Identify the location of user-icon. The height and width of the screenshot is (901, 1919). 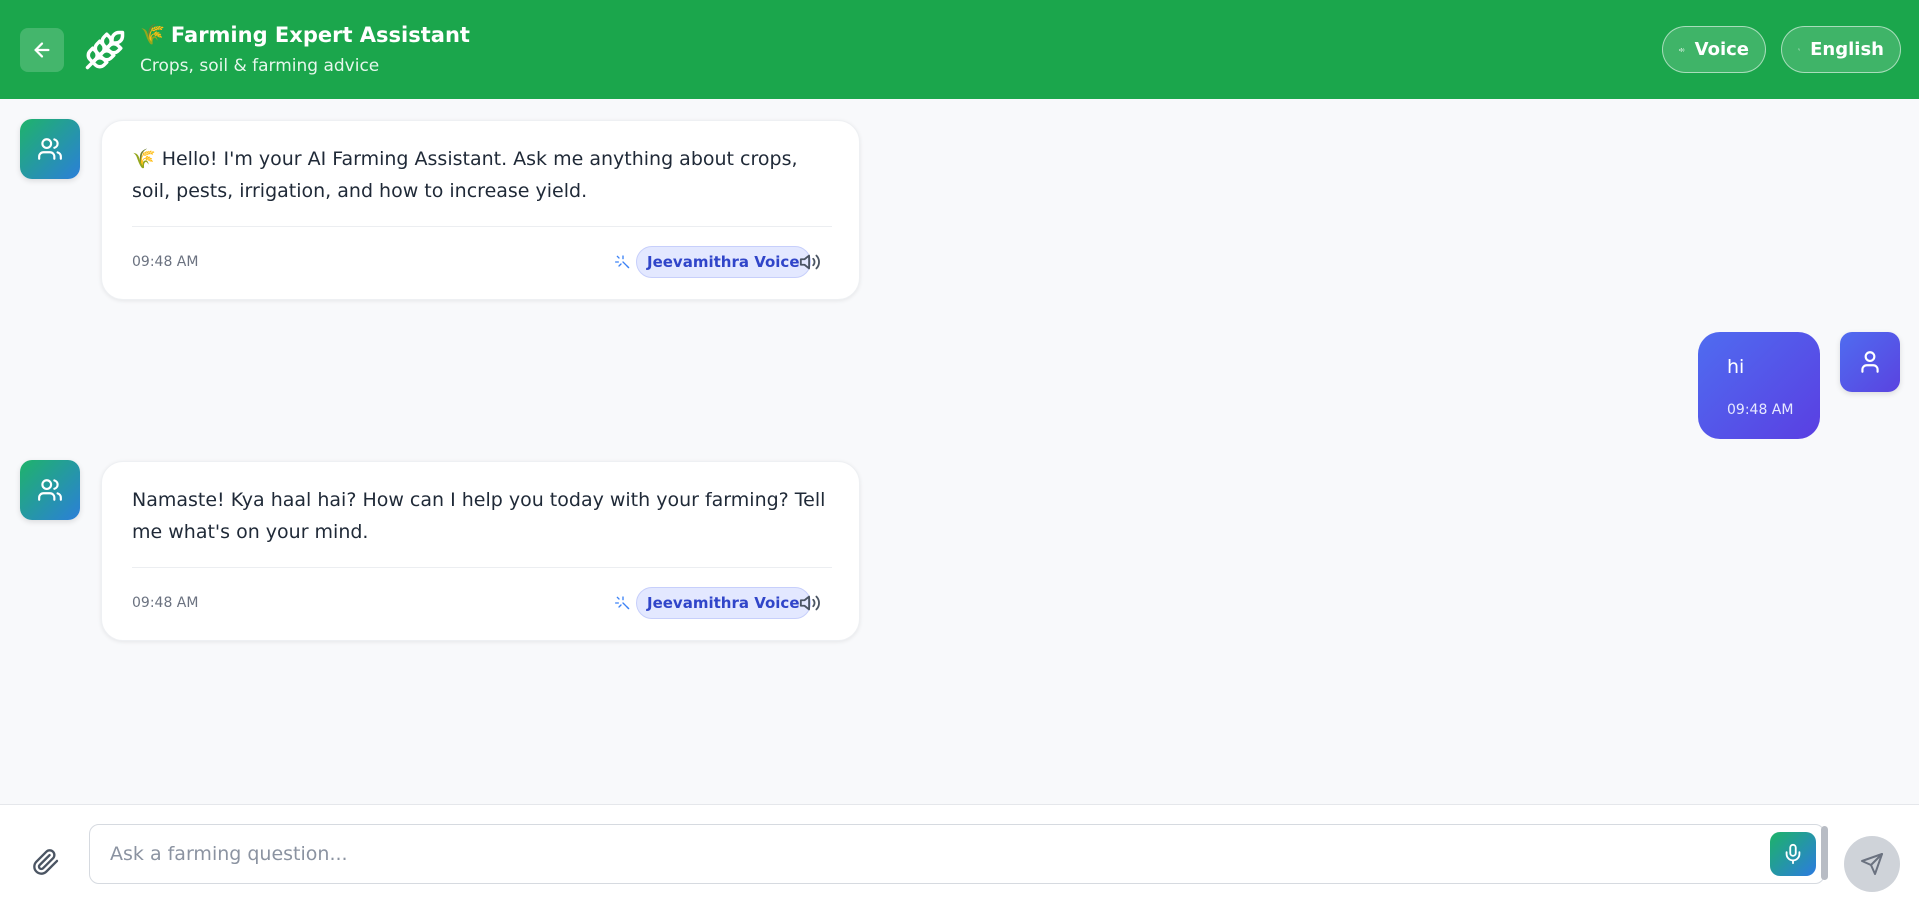
(1870, 362).